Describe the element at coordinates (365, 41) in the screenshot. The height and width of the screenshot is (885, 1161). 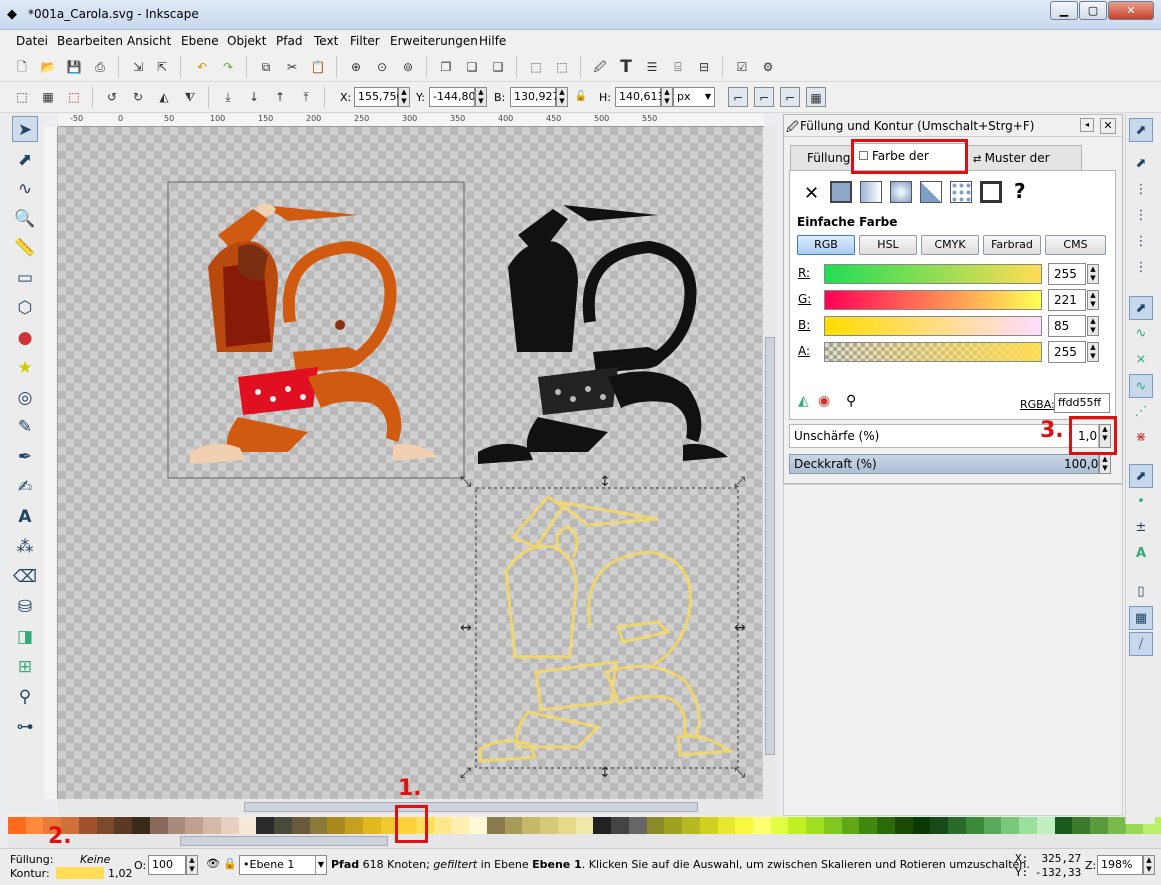
I see `menu-filter: Filter` at that location.